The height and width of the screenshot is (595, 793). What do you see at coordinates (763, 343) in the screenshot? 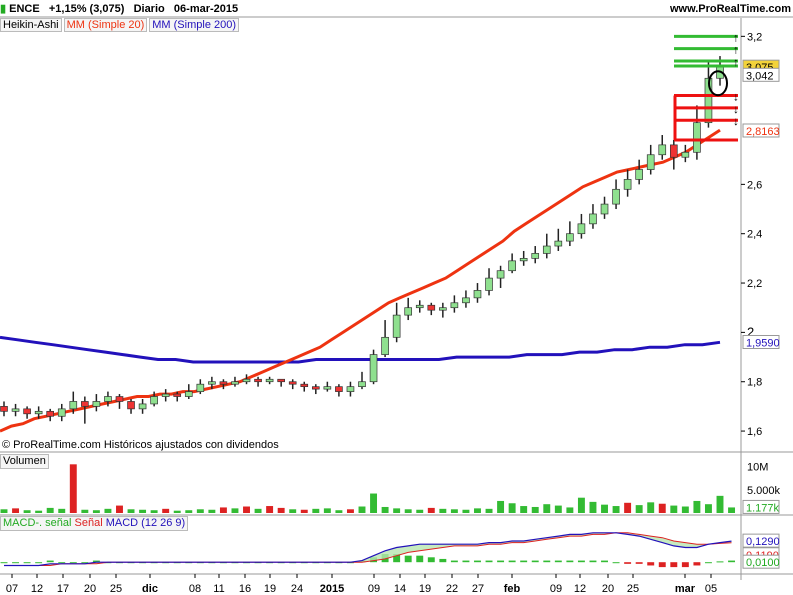
I see `ma200-value-label: 1,9590` at bounding box center [763, 343].